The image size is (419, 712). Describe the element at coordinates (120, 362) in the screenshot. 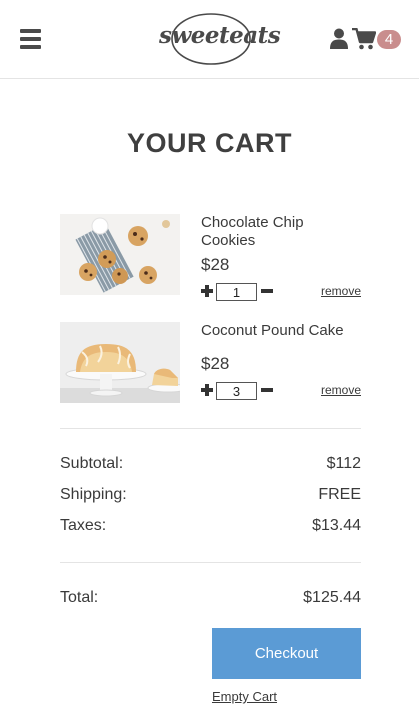

I see `pound-cake-photo` at that location.